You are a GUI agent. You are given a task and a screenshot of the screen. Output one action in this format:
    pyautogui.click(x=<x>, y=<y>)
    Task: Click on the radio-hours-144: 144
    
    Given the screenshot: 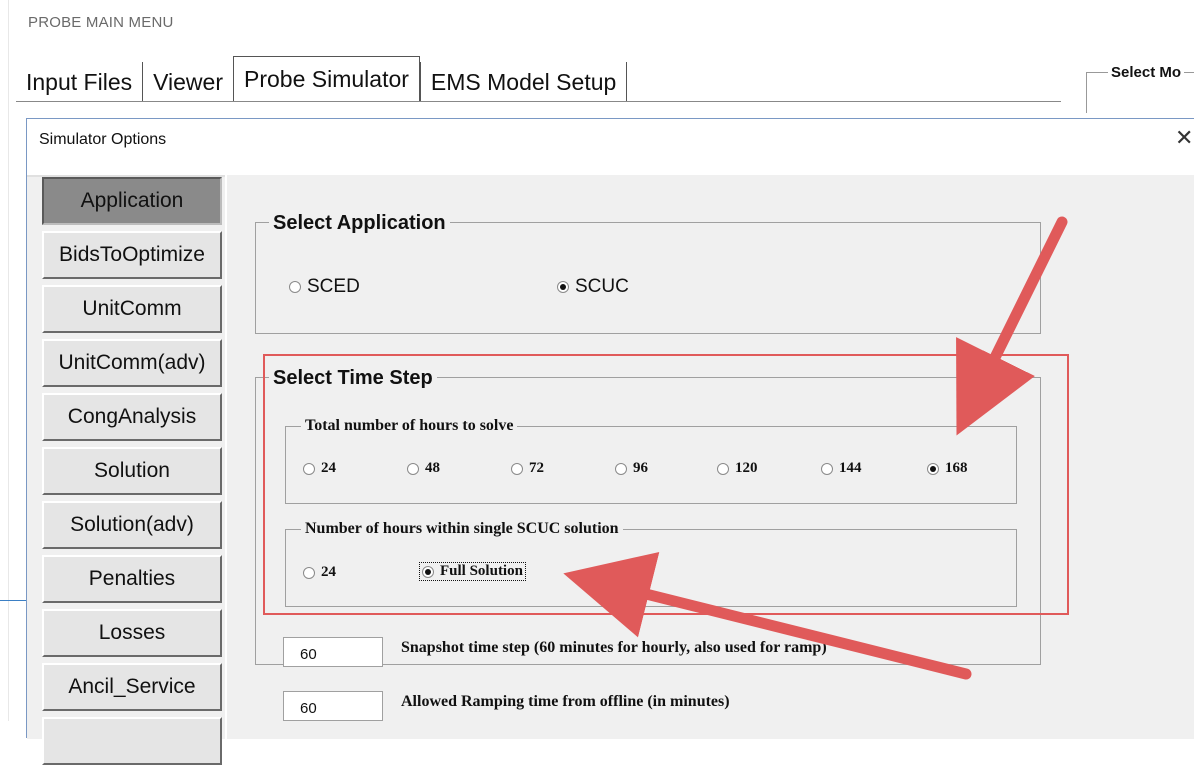 What is the action you would take?
    pyautogui.click(x=841, y=468)
    